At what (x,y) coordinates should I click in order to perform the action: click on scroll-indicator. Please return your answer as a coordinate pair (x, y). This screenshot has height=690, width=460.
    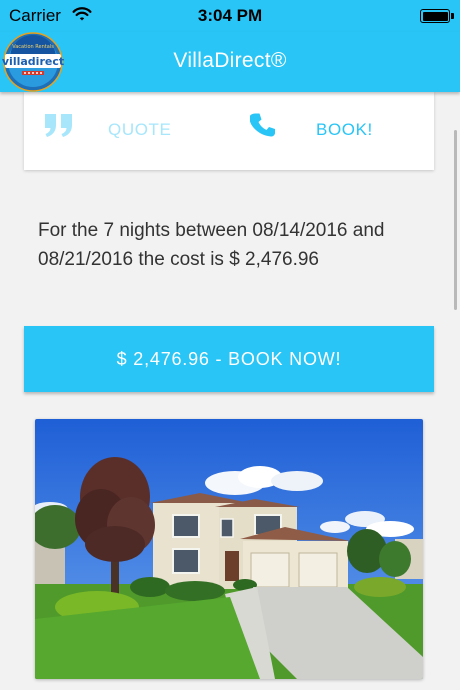
    Looking at the image, I should click on (455, 220).